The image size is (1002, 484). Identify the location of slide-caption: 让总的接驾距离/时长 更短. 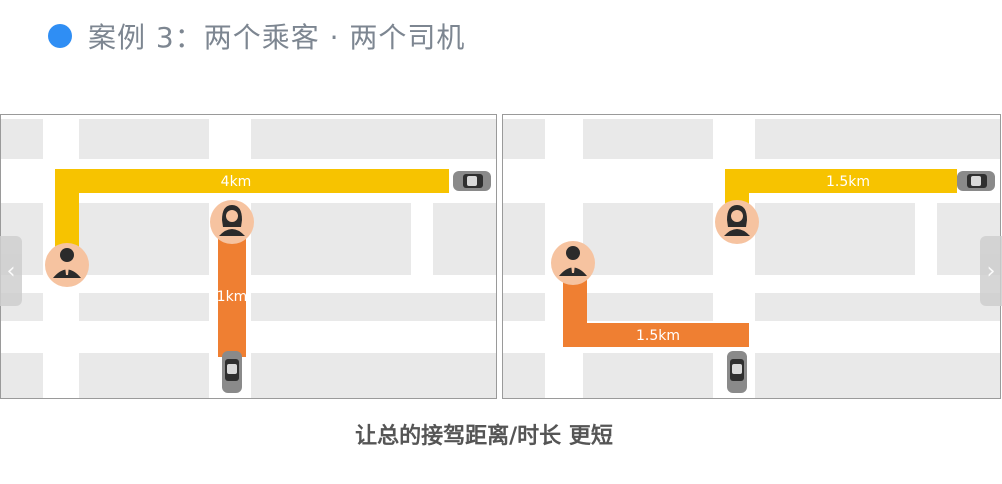
(484, 436).